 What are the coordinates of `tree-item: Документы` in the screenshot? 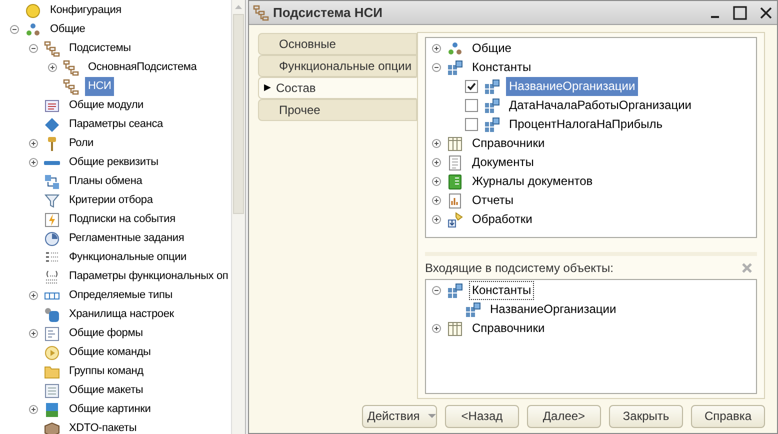 It's located at (503, 162).